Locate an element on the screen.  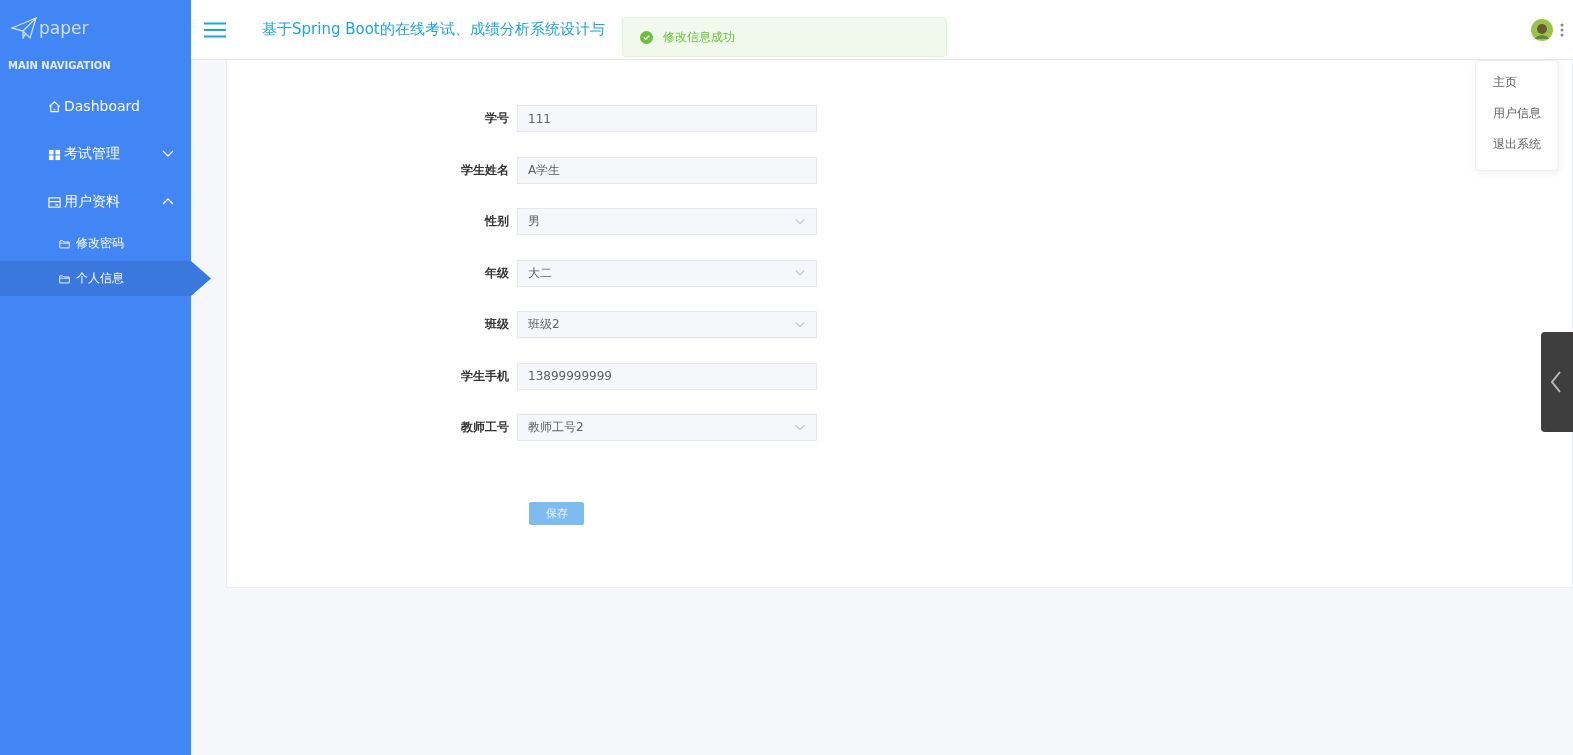
logo-text: paper is located at coordinates (64, 28).